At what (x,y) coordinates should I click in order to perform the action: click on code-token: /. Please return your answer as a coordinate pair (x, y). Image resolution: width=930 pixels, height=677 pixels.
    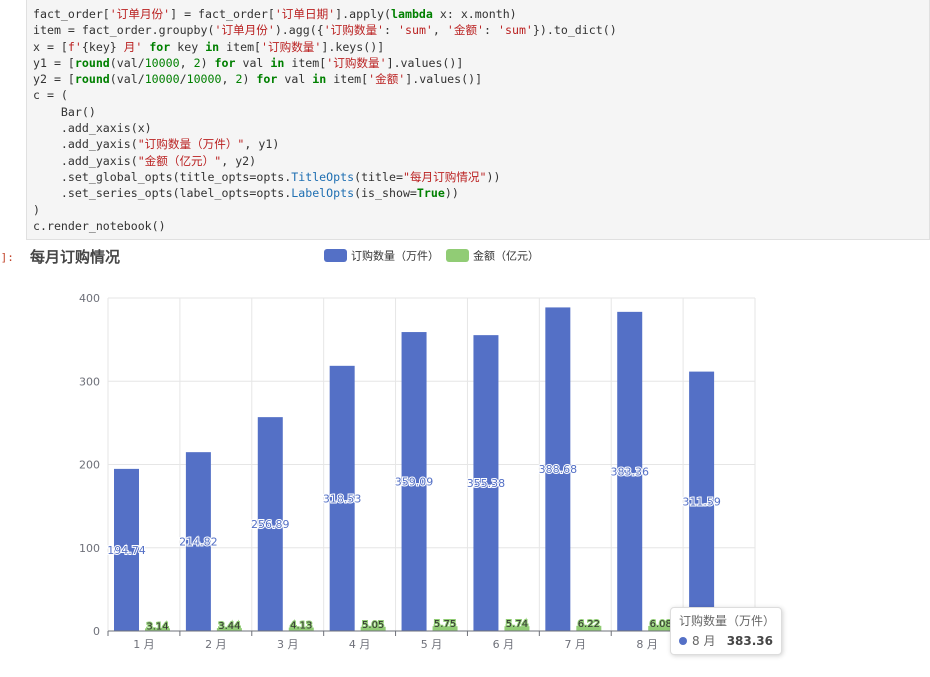
    Looking at the image, I should click on (183, 79).